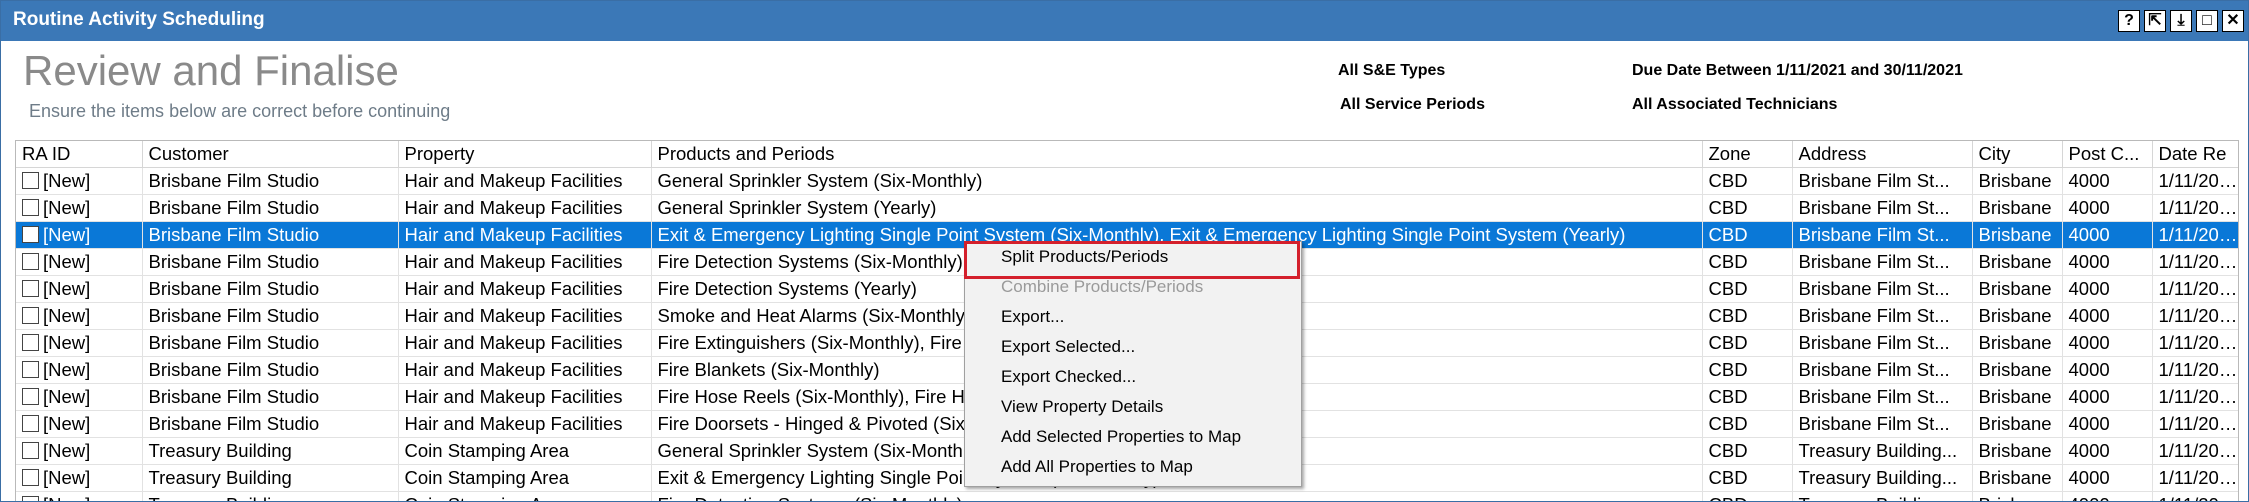 The image size is (2249, 502). What do you see at coordinates (1133, 437) in the screenshot?
I see `menu-item-add-selected-properties-to-map: Add Selected Properties to Map` at bounding box center [1133, 437].